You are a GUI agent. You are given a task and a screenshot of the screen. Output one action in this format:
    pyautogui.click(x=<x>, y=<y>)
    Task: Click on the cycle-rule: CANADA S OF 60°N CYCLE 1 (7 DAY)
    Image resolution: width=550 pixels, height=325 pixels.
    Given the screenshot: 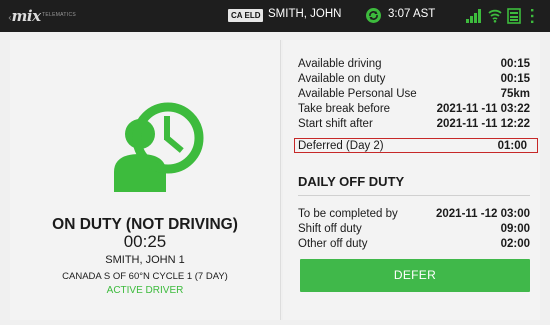 What is the action you would take?
    pyautogui.click(x=145, y=276)
    